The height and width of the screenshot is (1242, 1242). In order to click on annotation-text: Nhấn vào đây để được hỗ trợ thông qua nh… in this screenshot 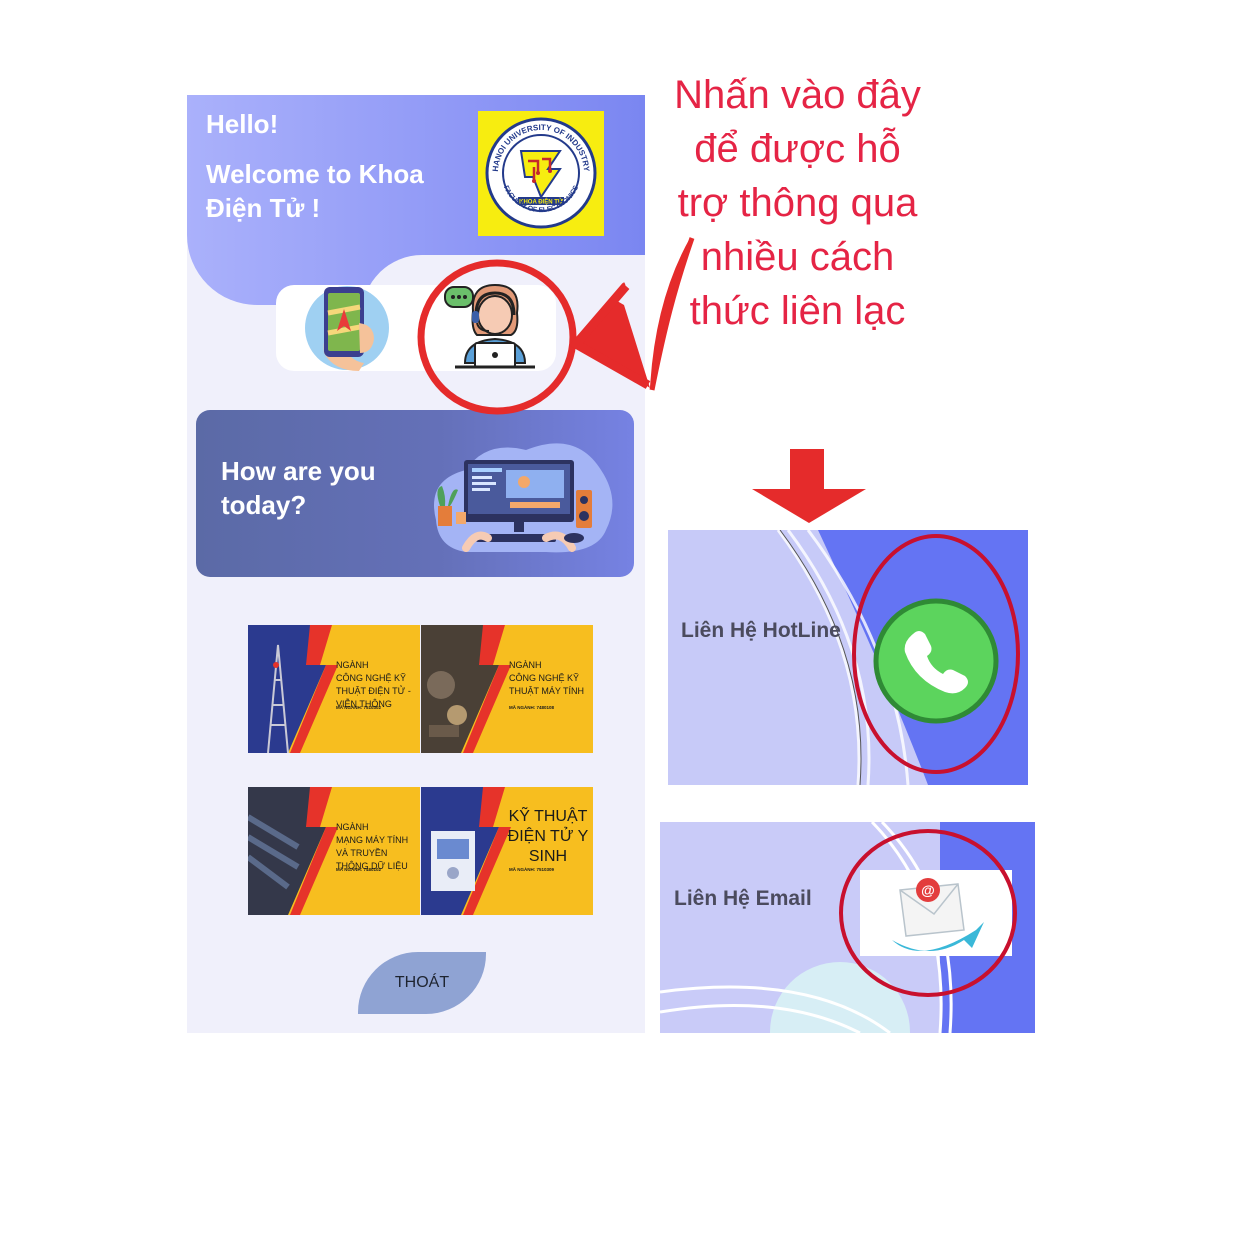, I will do `click(797, 203)`.